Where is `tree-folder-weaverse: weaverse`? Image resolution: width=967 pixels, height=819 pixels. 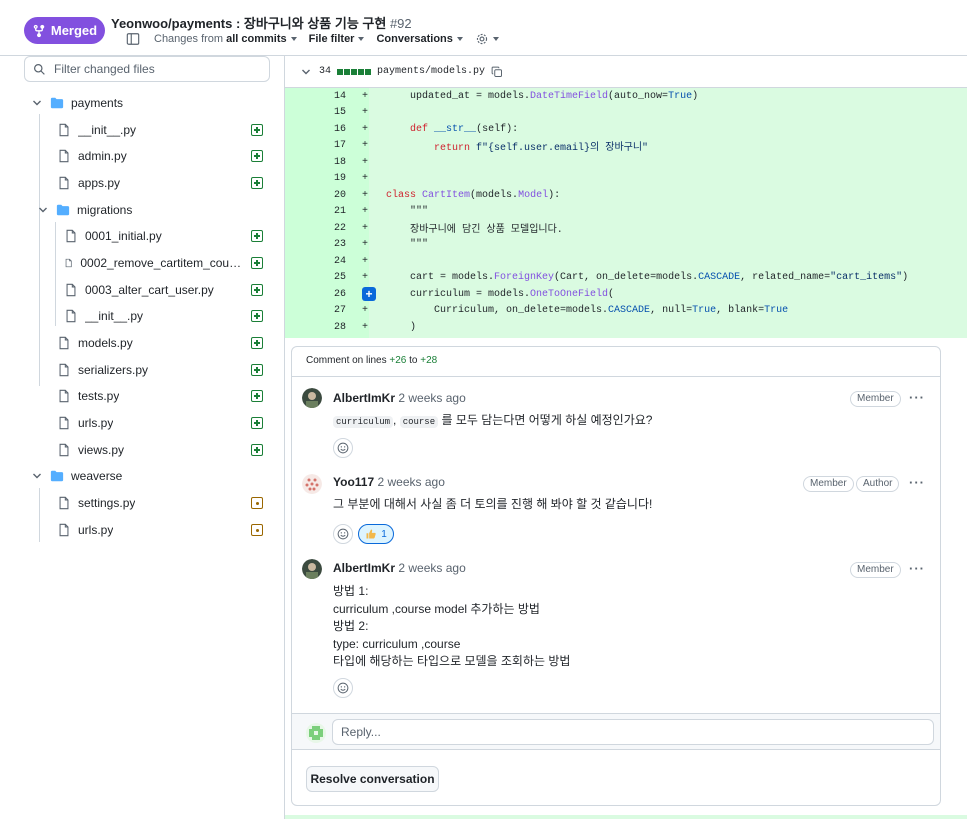
tree-folder-weaverse: weaverse is located at coordinates (77, 476).